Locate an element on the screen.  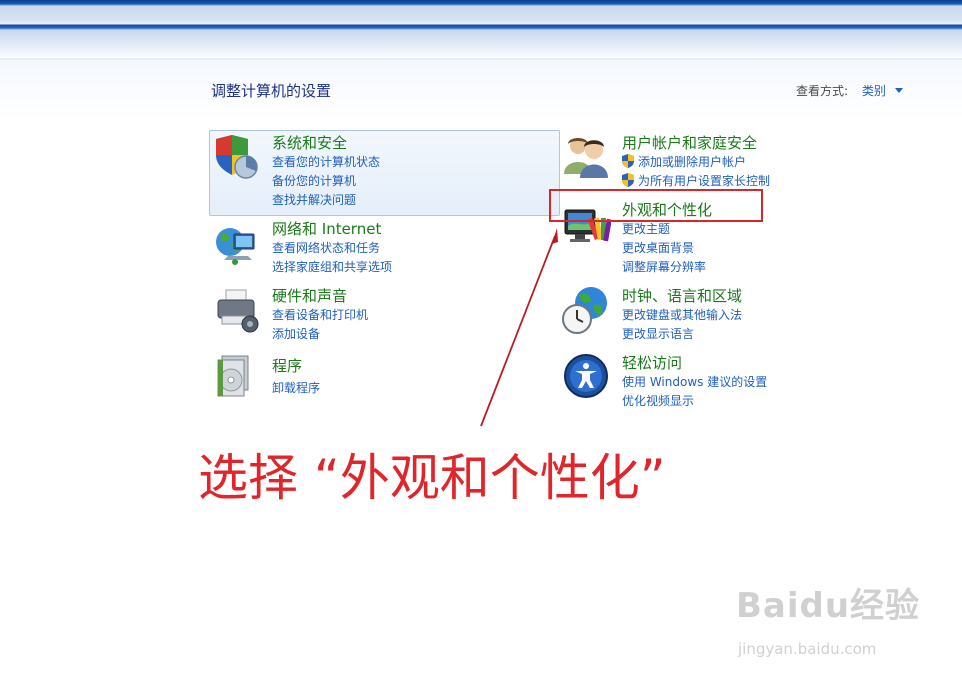
watermark: Baidu经验 jingyan.baidu.com is located at coordinates (828, 618).